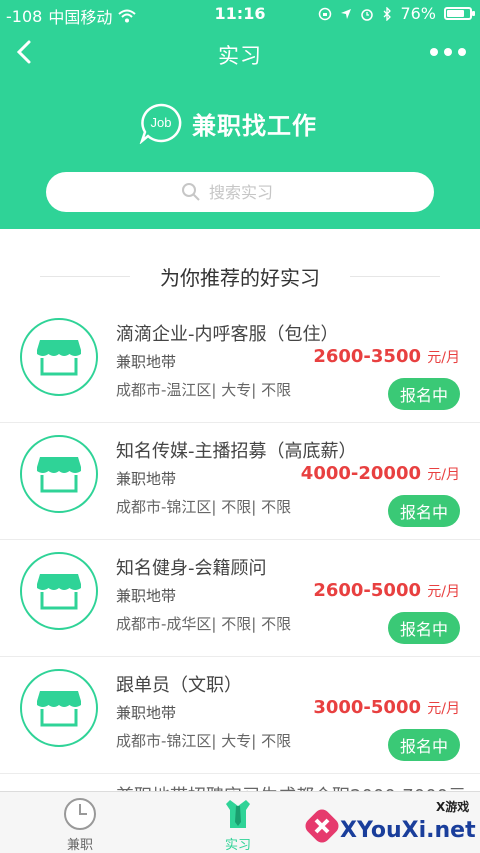 Image resolution: width=480 pixels, height=853 pixels. I want to click on more-dots-icon, so click(448, 52).